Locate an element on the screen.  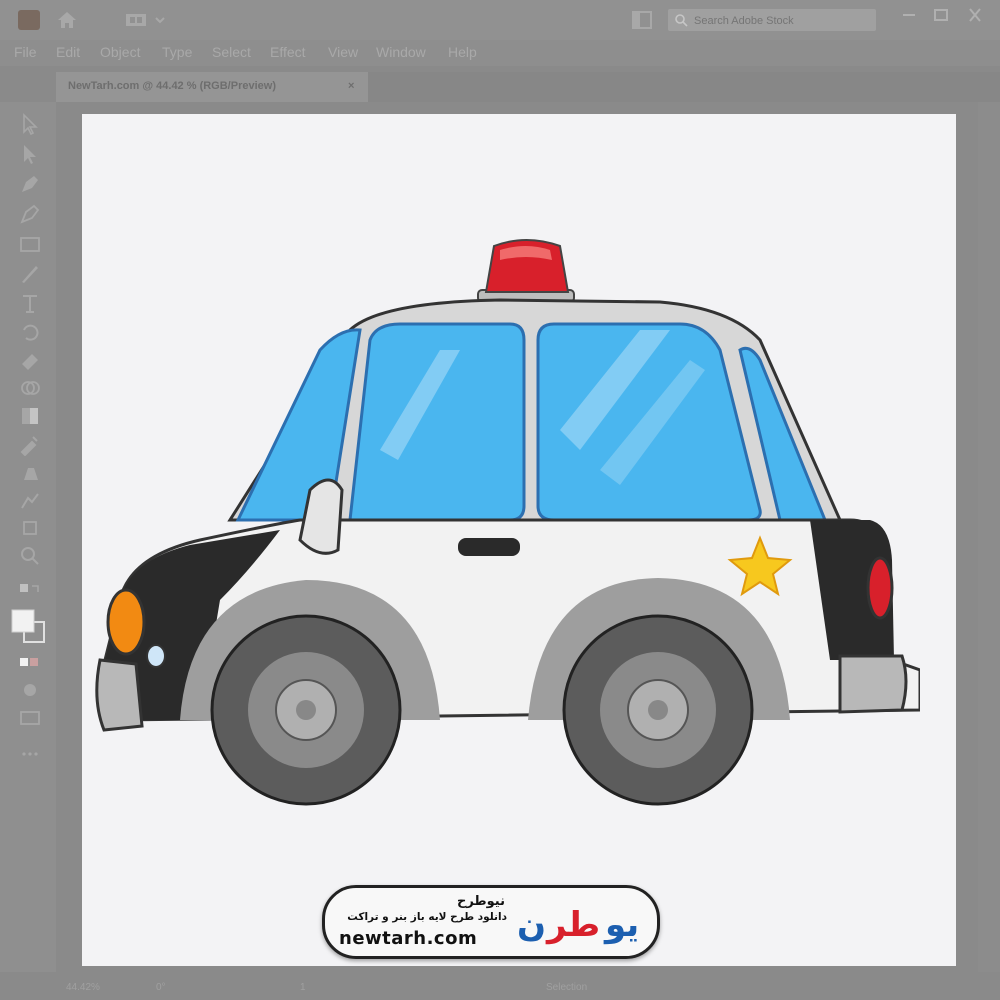
zoom-tool-icon is located at coordinates (30, 556).